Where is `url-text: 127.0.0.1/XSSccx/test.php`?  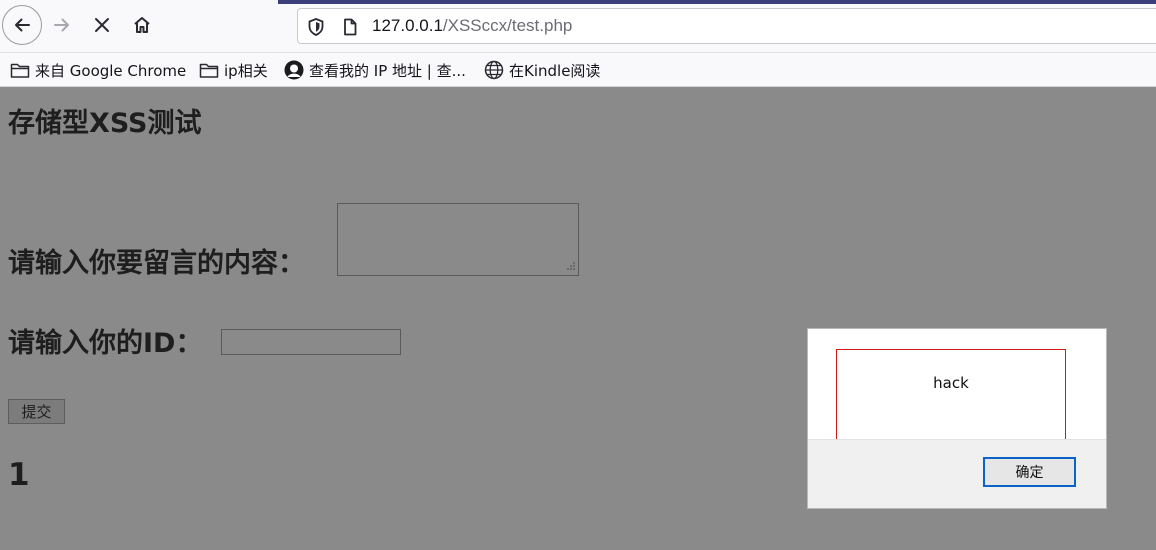 url-text: 127.0.0.1/XSSccx/test.php is located at coordinates (472, 26).